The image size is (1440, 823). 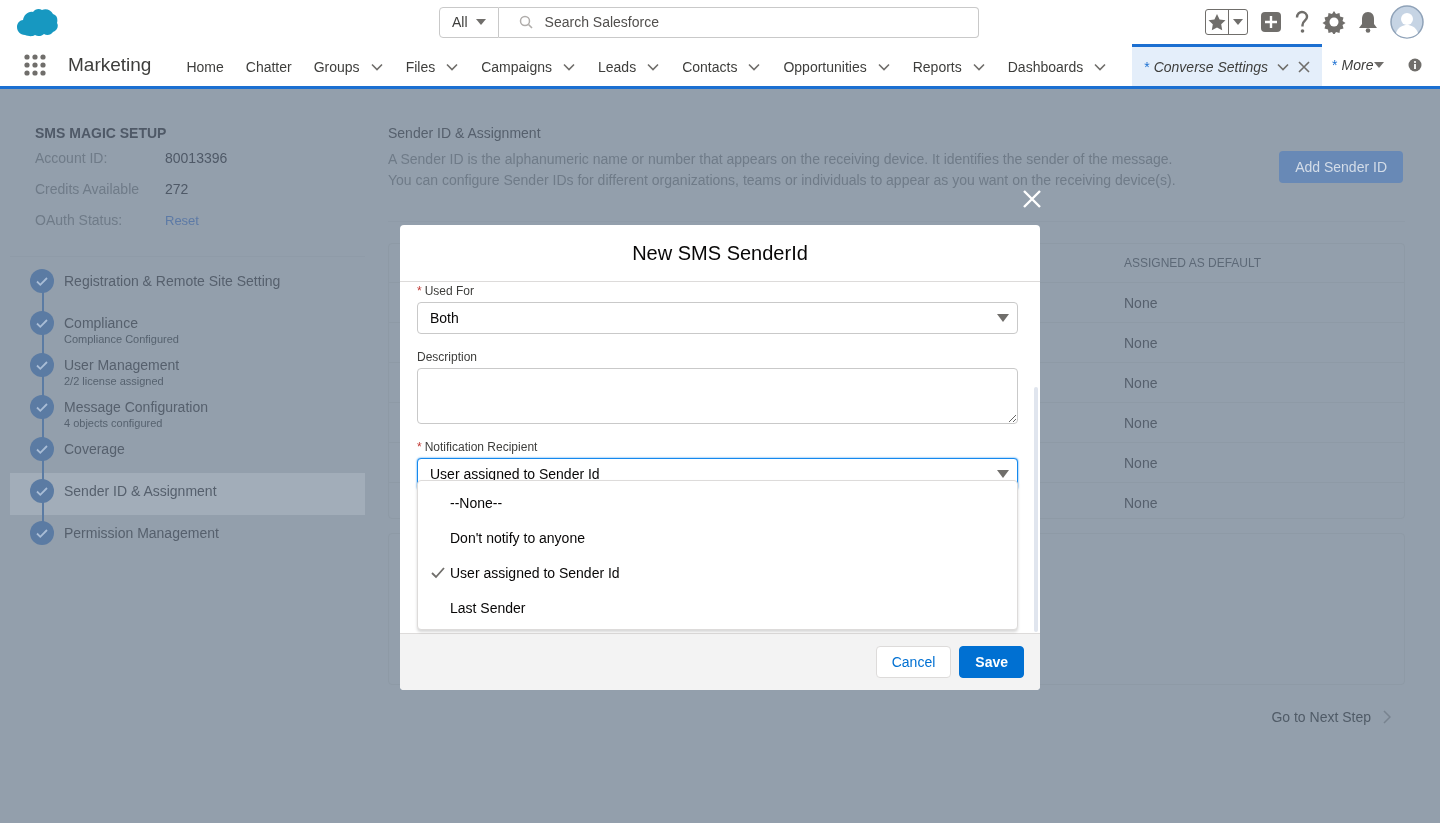 I want to click on info-value: 272, so click(x=177, y=189).